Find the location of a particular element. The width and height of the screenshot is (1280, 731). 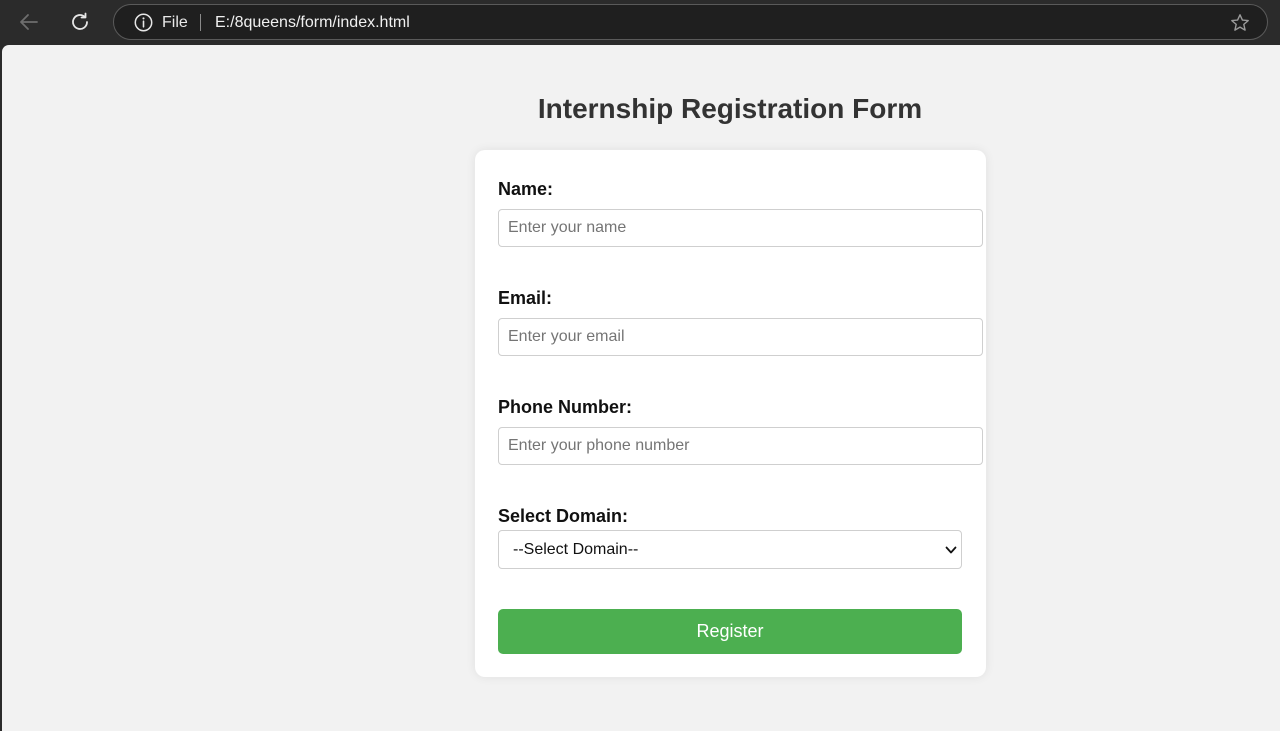

site-info-button is located at coordinates (143, 22).